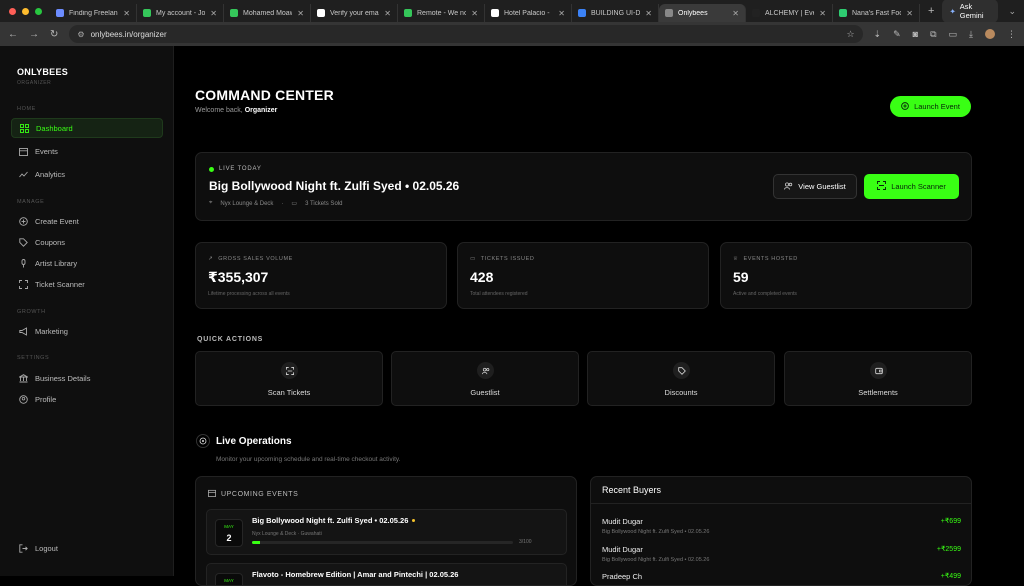  Describe the element at coordinates (87, 548) in the screenshot. I see `logout-button: Logout` at that location.